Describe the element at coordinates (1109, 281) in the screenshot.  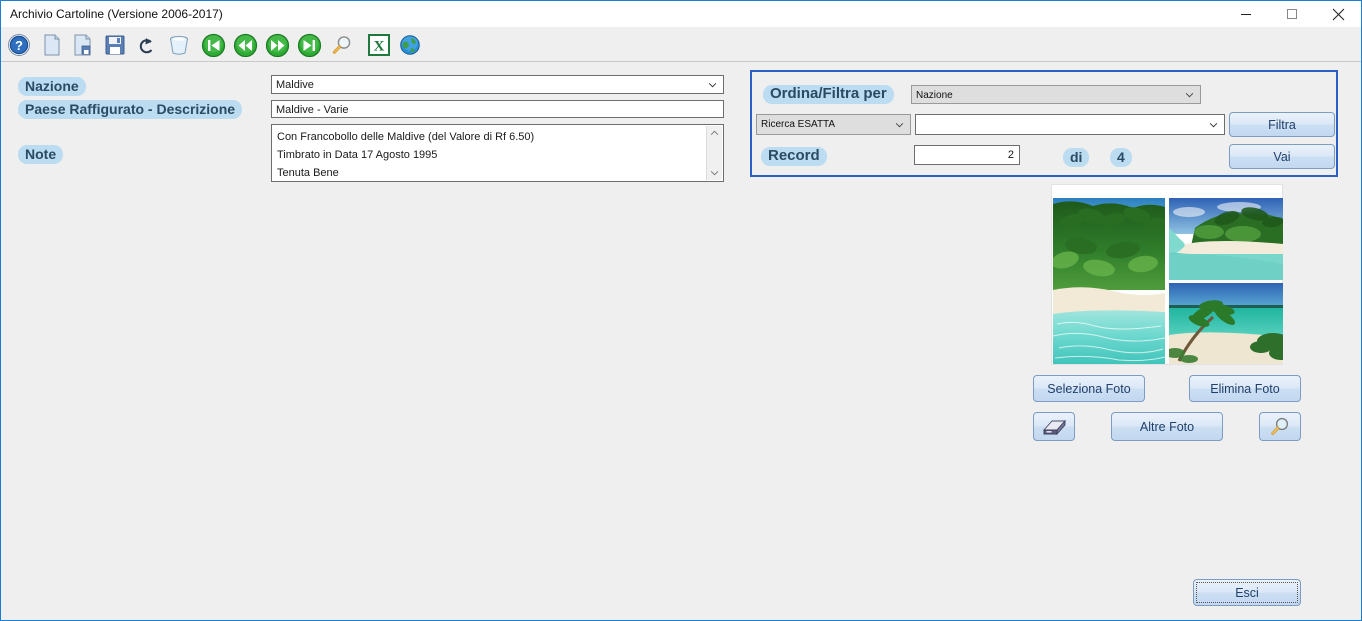
I see `postcard-photo-left` at that location.